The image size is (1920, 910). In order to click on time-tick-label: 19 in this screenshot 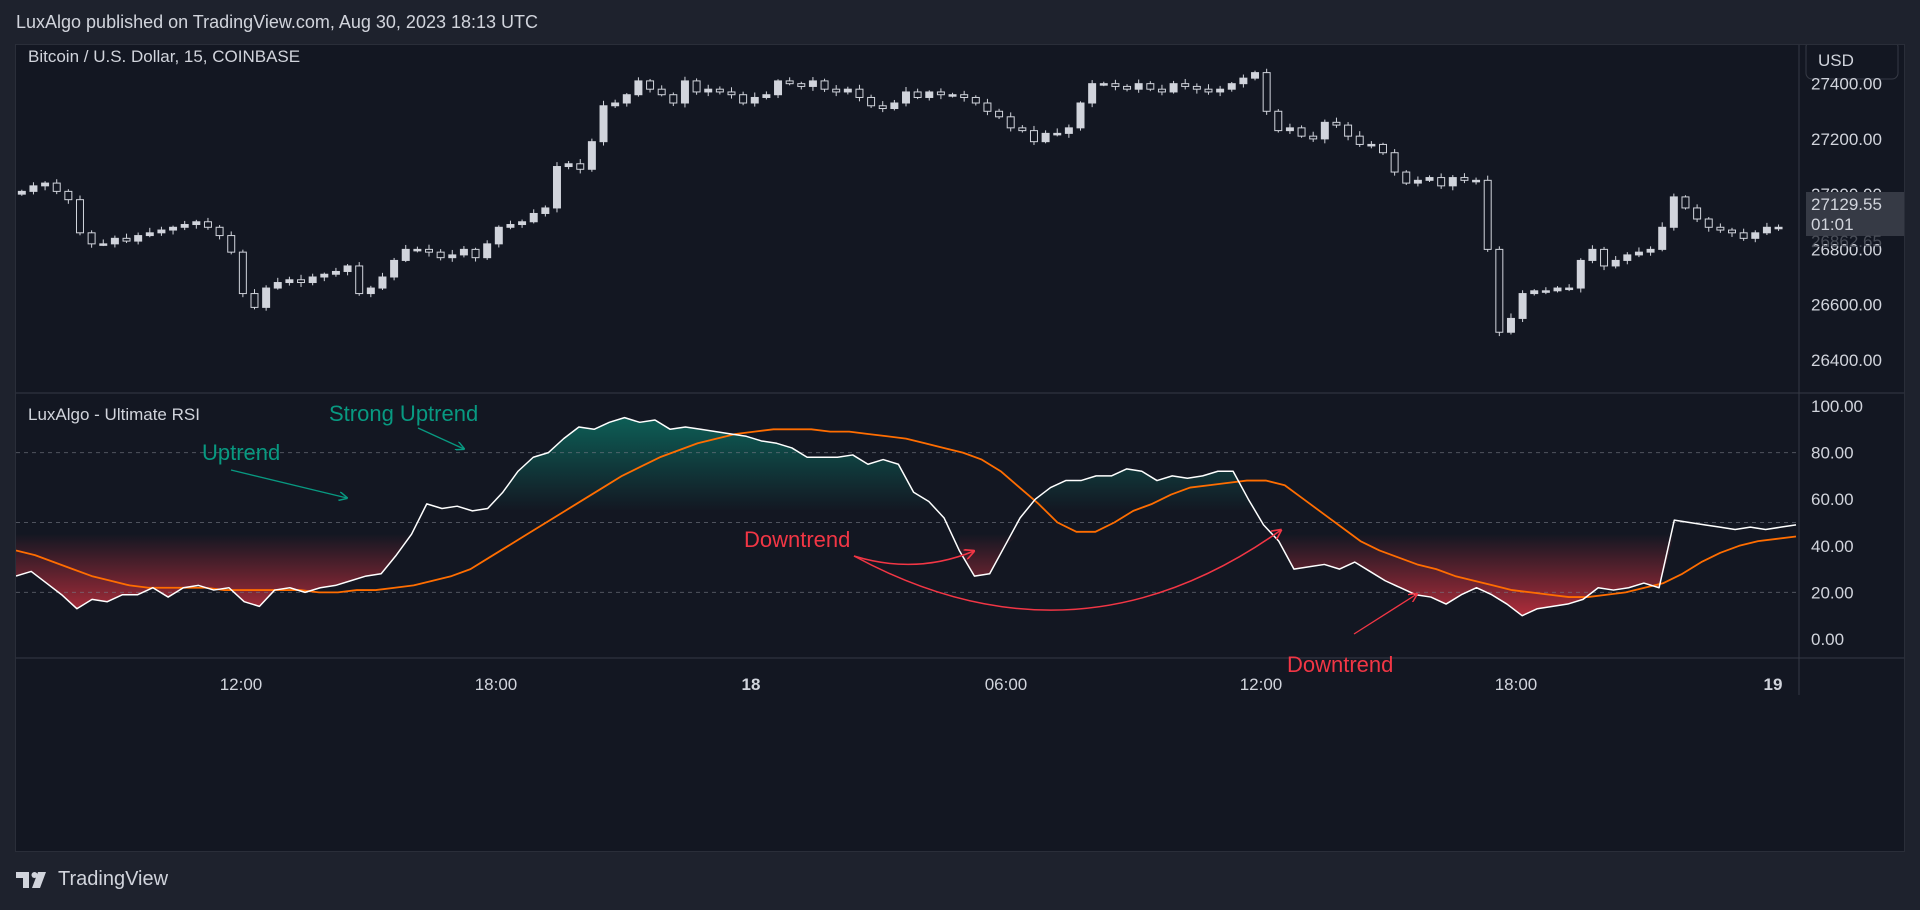, I will do `click(1773, 684)`.